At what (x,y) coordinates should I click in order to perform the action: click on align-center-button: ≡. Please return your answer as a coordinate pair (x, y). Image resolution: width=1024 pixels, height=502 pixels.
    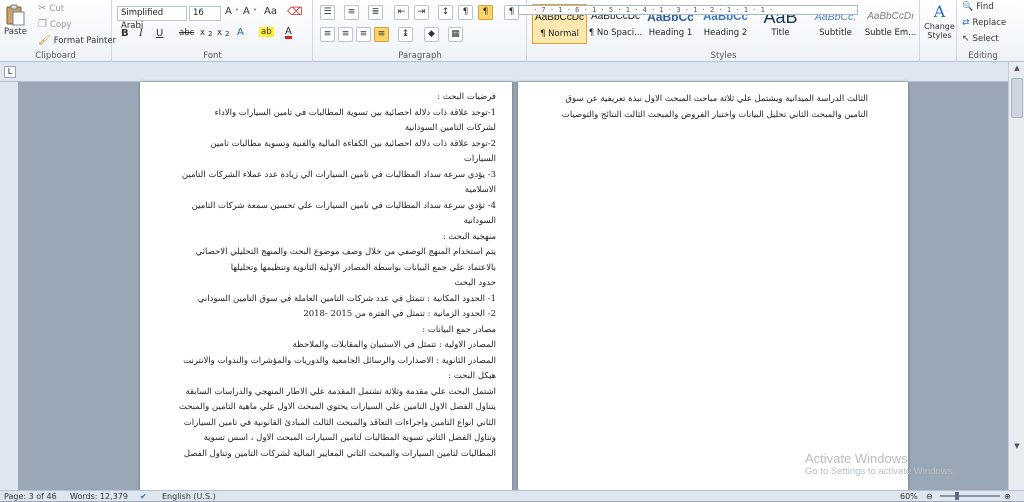
    Looking at the image, I should click on (345, 34).